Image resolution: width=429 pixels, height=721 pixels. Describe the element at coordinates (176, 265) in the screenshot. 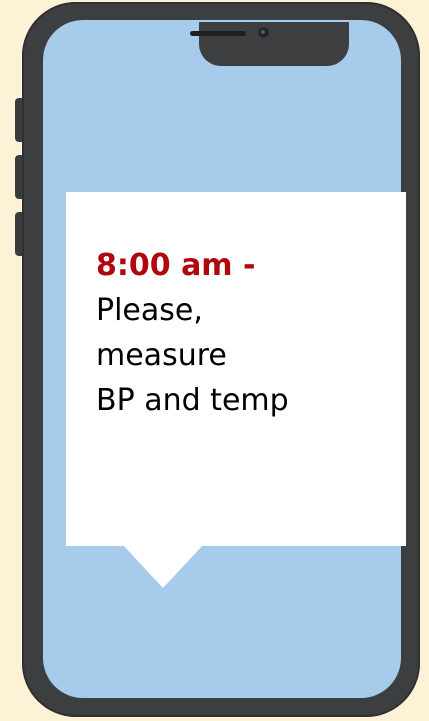

I see `reminder-time: 8:00 am -` at that location.